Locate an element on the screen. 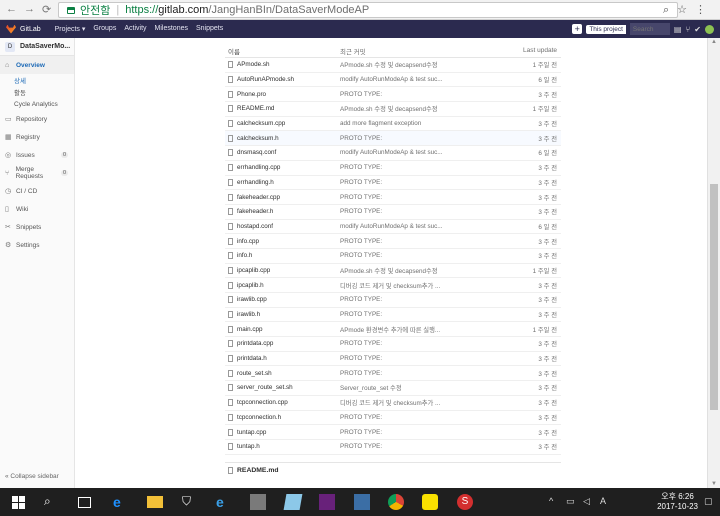 Image resolution: width=720 pixels, height=516 pixels. notes-app-icon is located at coordinates (293, 502).